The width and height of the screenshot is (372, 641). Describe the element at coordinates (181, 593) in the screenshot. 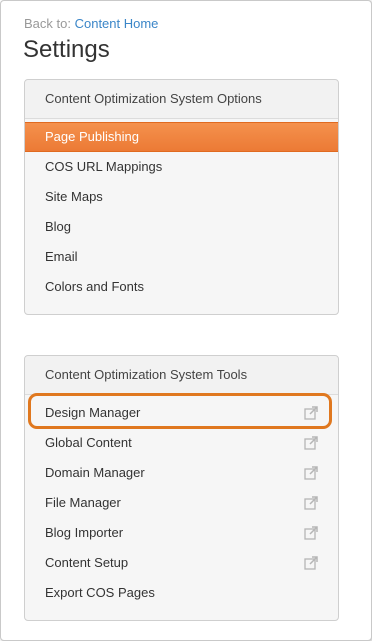

I see `menu-item-export-cos-pages: Export COS Pages` at that location.